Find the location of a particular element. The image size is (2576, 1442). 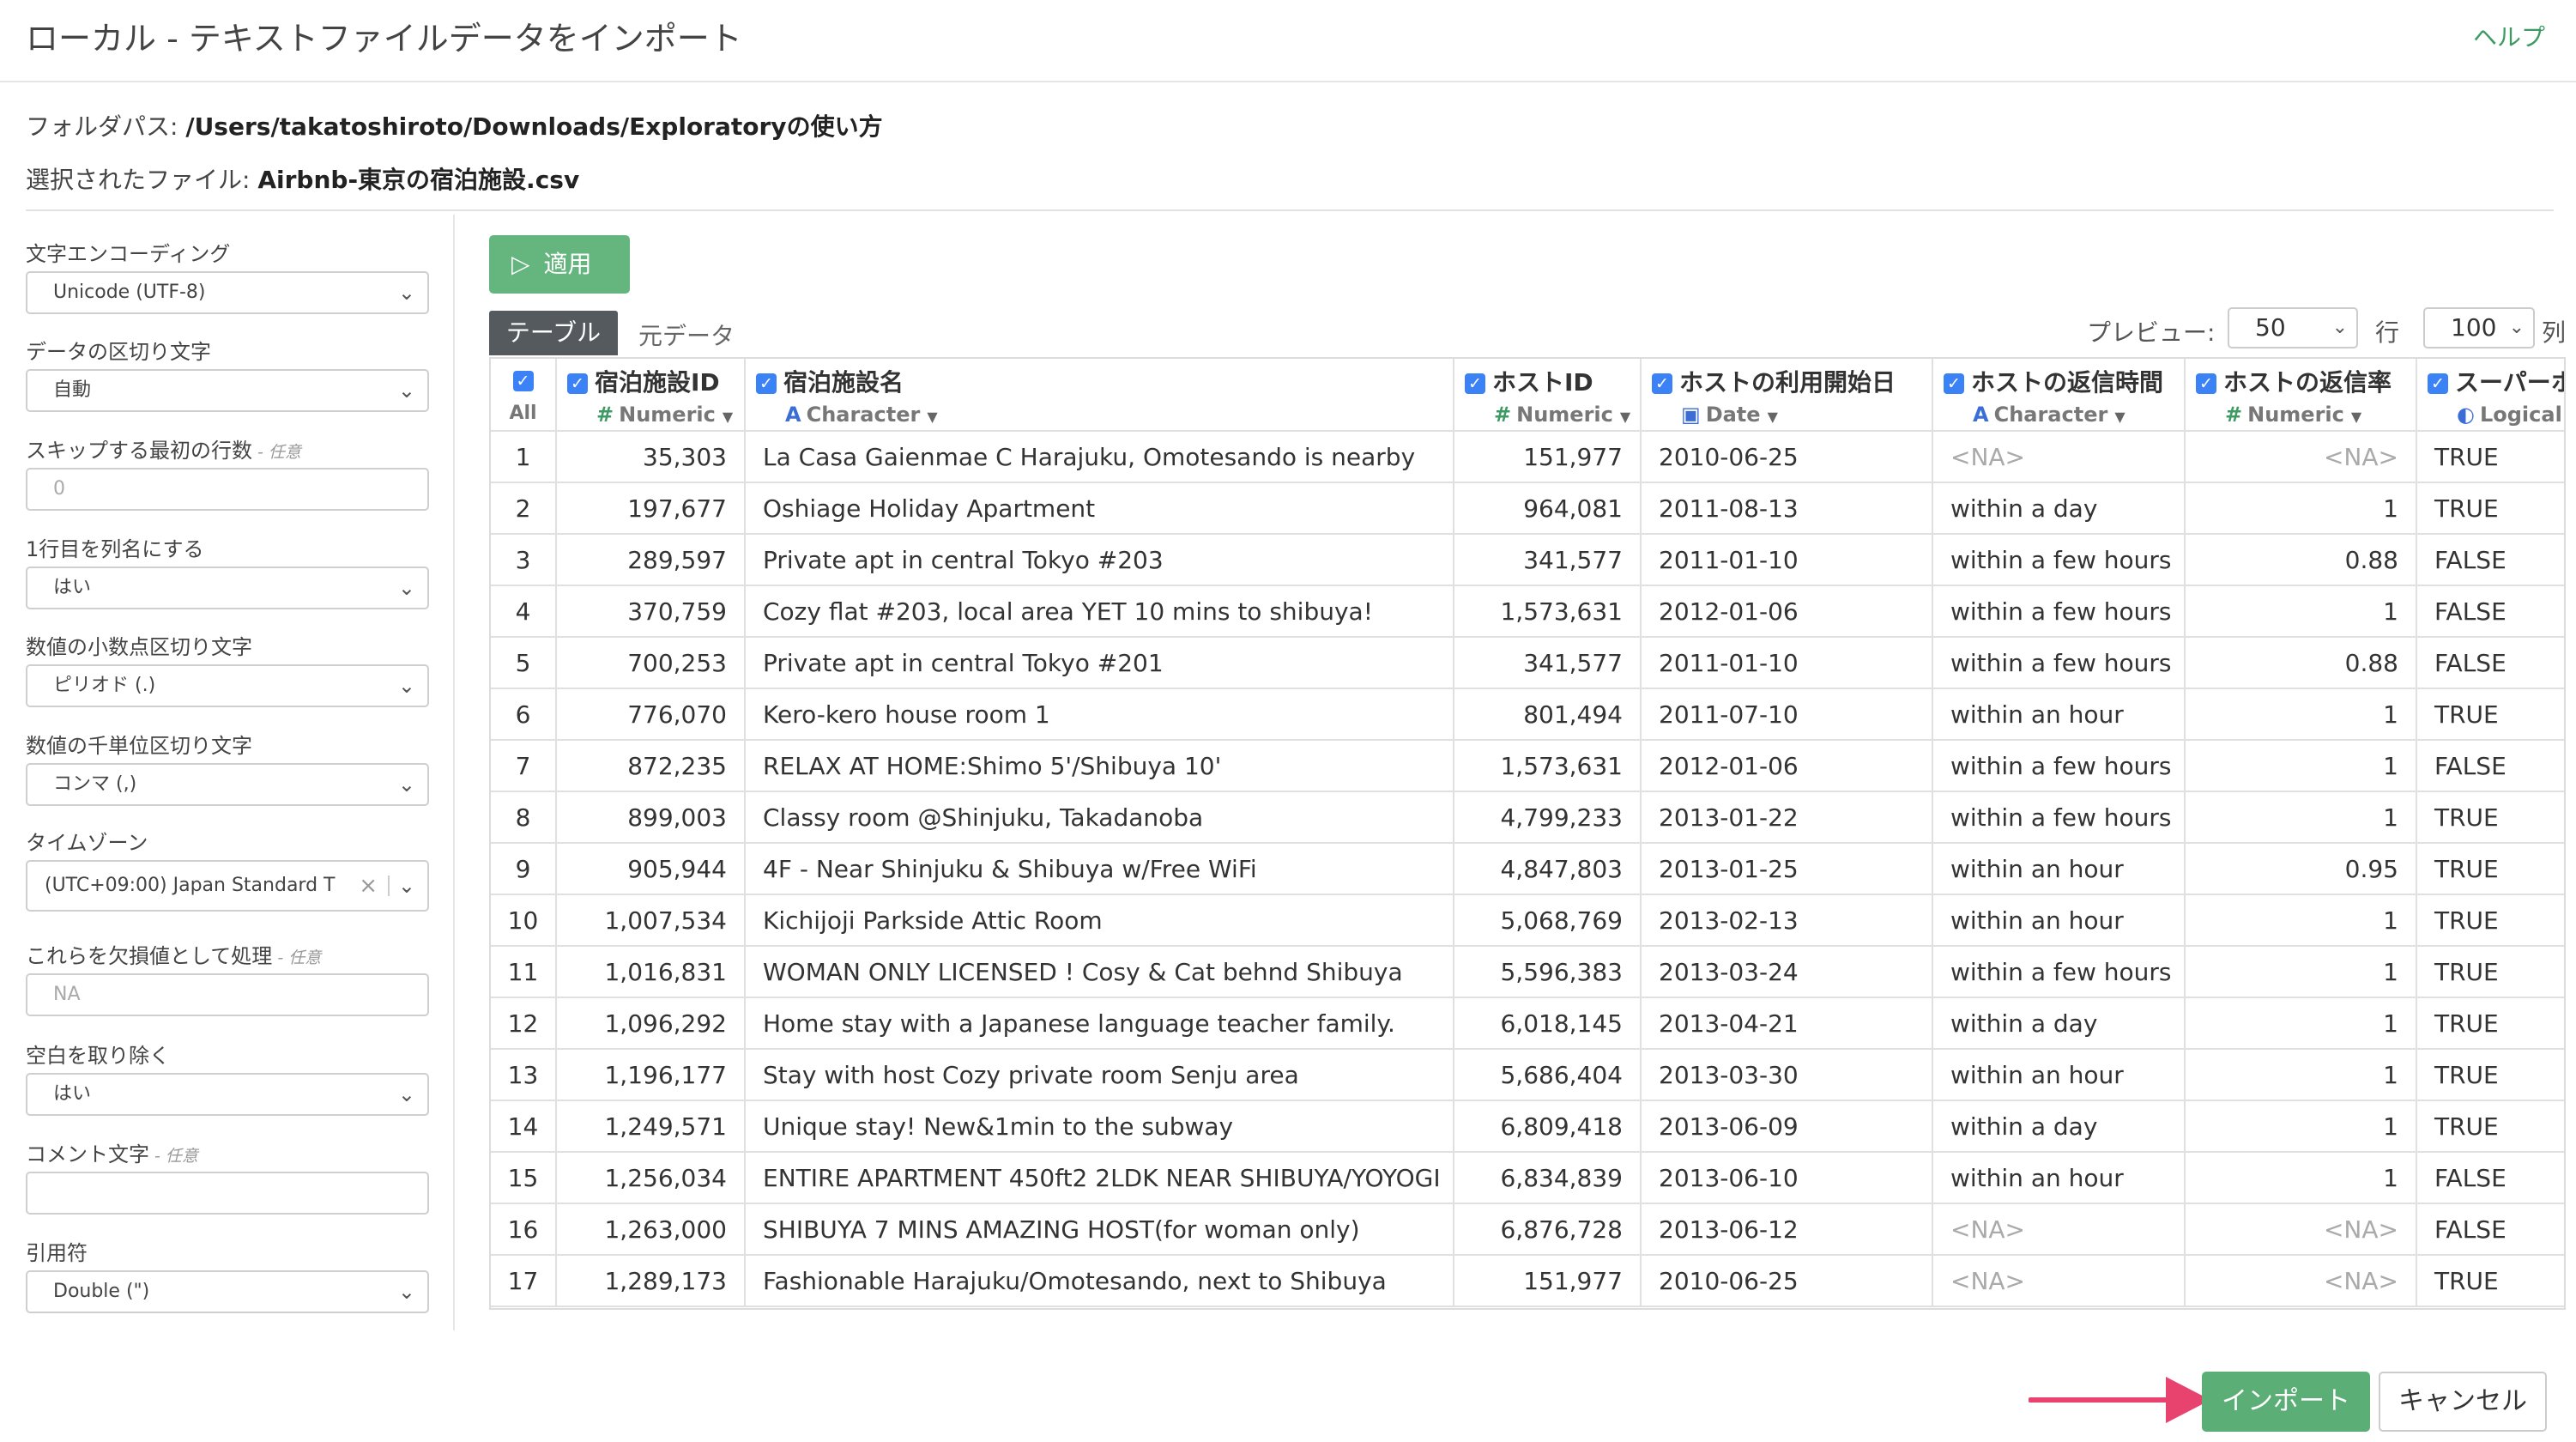

skip-rows-input: 0 is located at coordinates (228, 489).